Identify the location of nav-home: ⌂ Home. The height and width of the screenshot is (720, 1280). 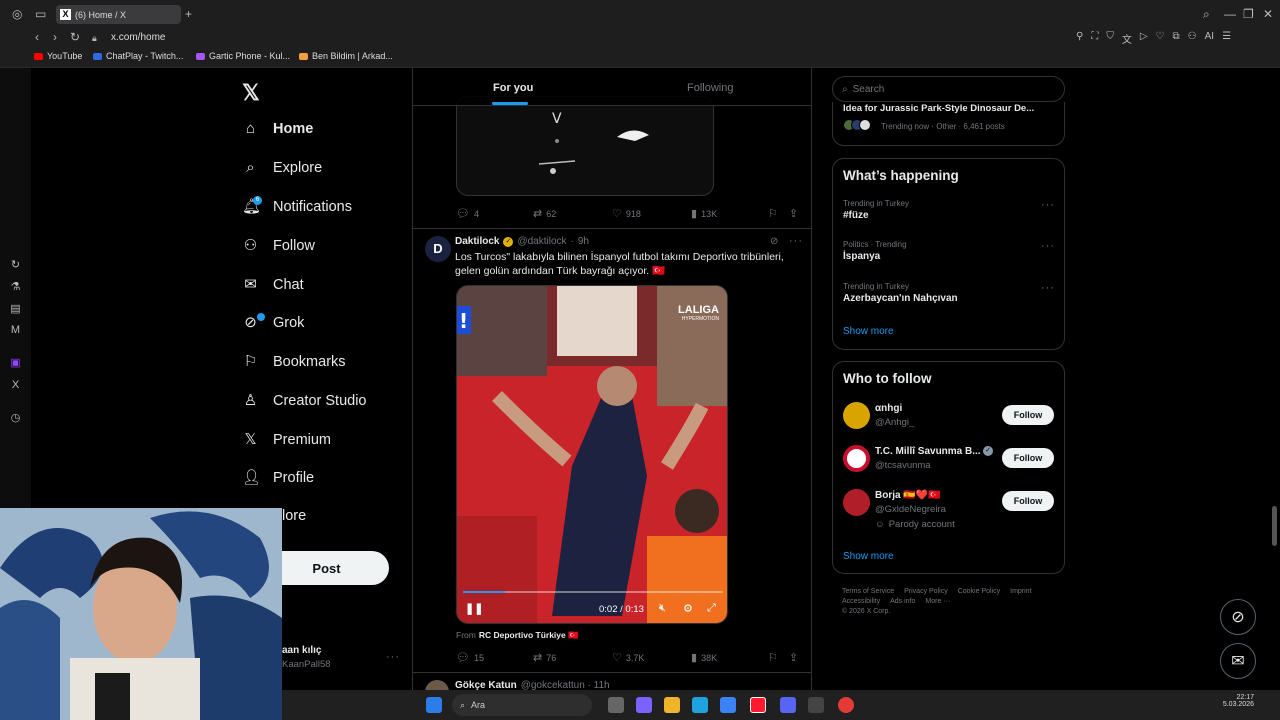
(277, 128).